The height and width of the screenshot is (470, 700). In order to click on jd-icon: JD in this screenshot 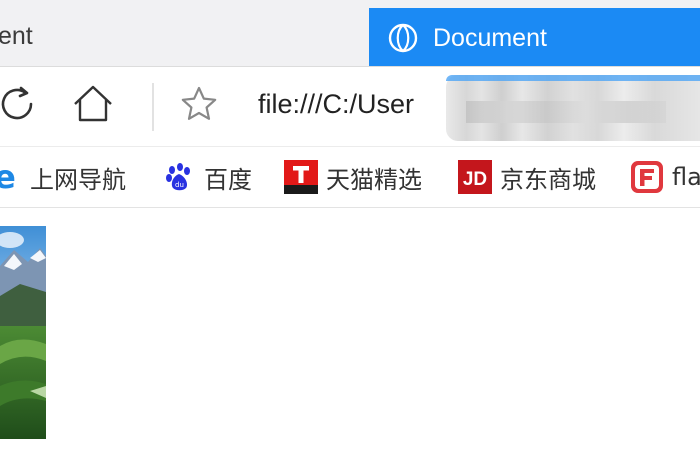, I will do `click(475, 177)`.